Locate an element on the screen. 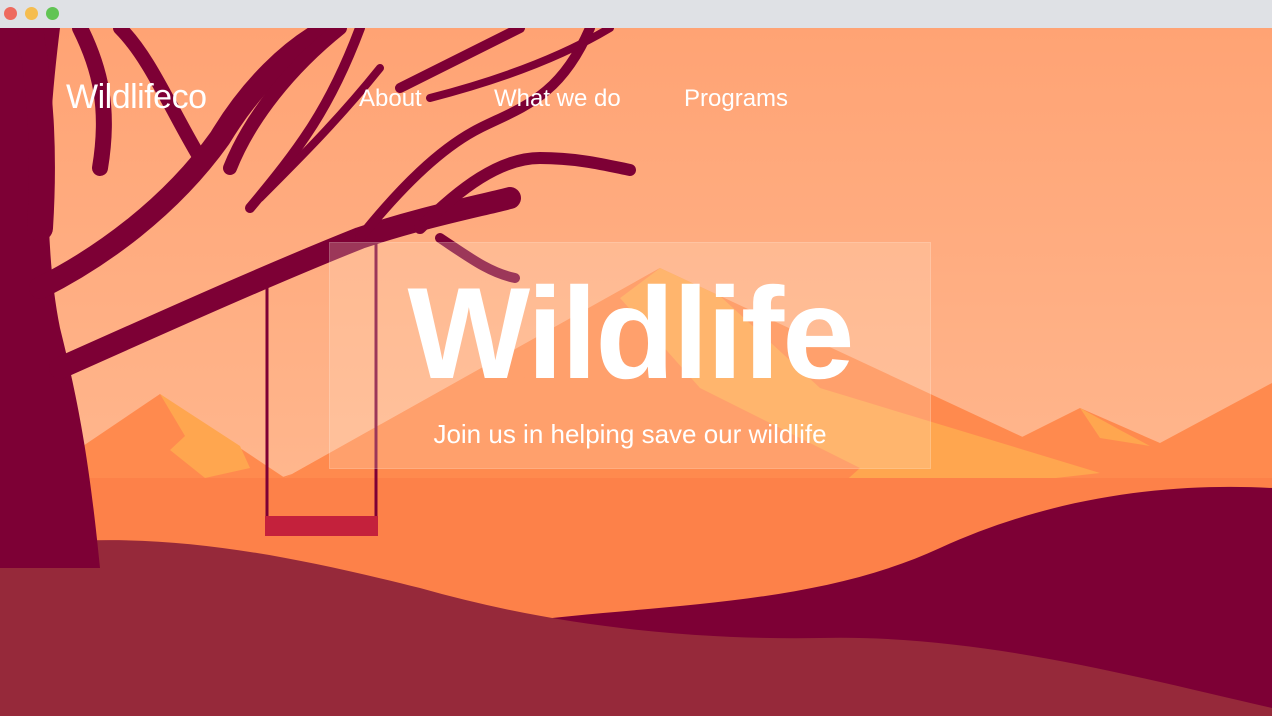 The image size is (1272, 716). nav-link-about: About is located at coordinates (390, 99).